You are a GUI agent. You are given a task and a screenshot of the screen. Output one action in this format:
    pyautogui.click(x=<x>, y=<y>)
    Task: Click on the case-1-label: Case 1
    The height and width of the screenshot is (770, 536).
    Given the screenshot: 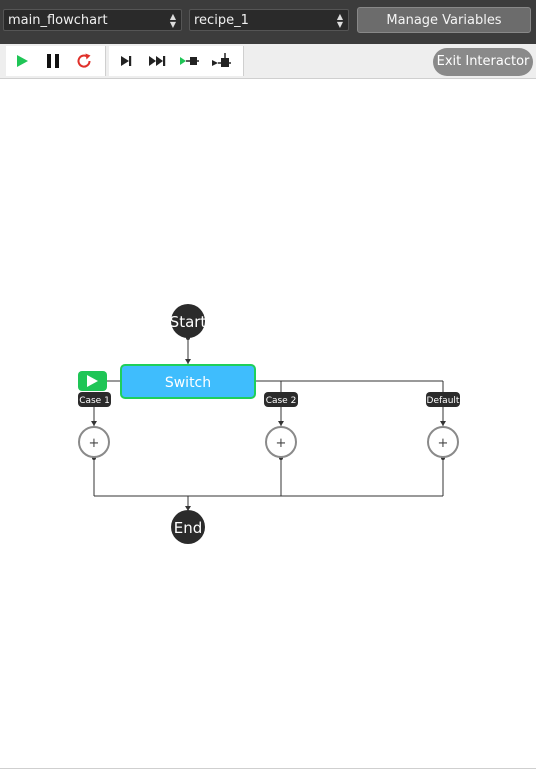 What is the action you would take?
    pyautogui.click(x=94, y=399)
    